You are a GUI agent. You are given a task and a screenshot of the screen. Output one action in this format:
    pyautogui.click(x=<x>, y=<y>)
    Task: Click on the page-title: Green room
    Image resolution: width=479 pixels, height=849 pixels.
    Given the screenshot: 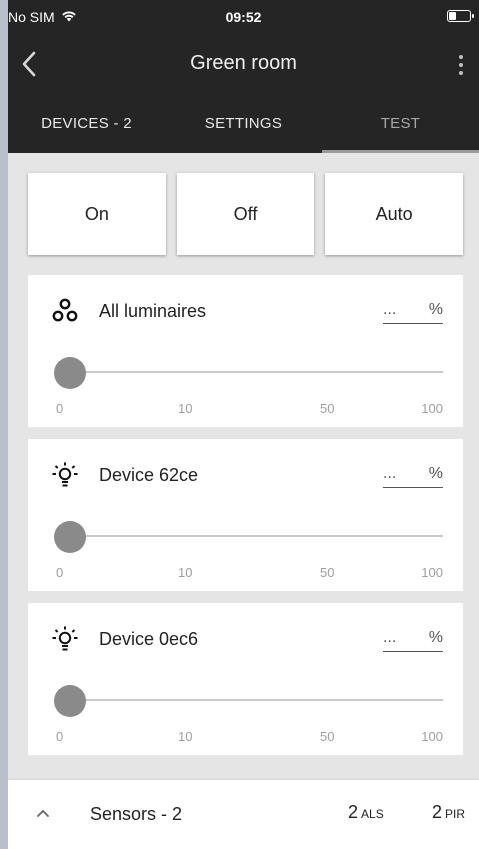 What is the action you would take?
    pyautogui.click(x=243, y=63)
    